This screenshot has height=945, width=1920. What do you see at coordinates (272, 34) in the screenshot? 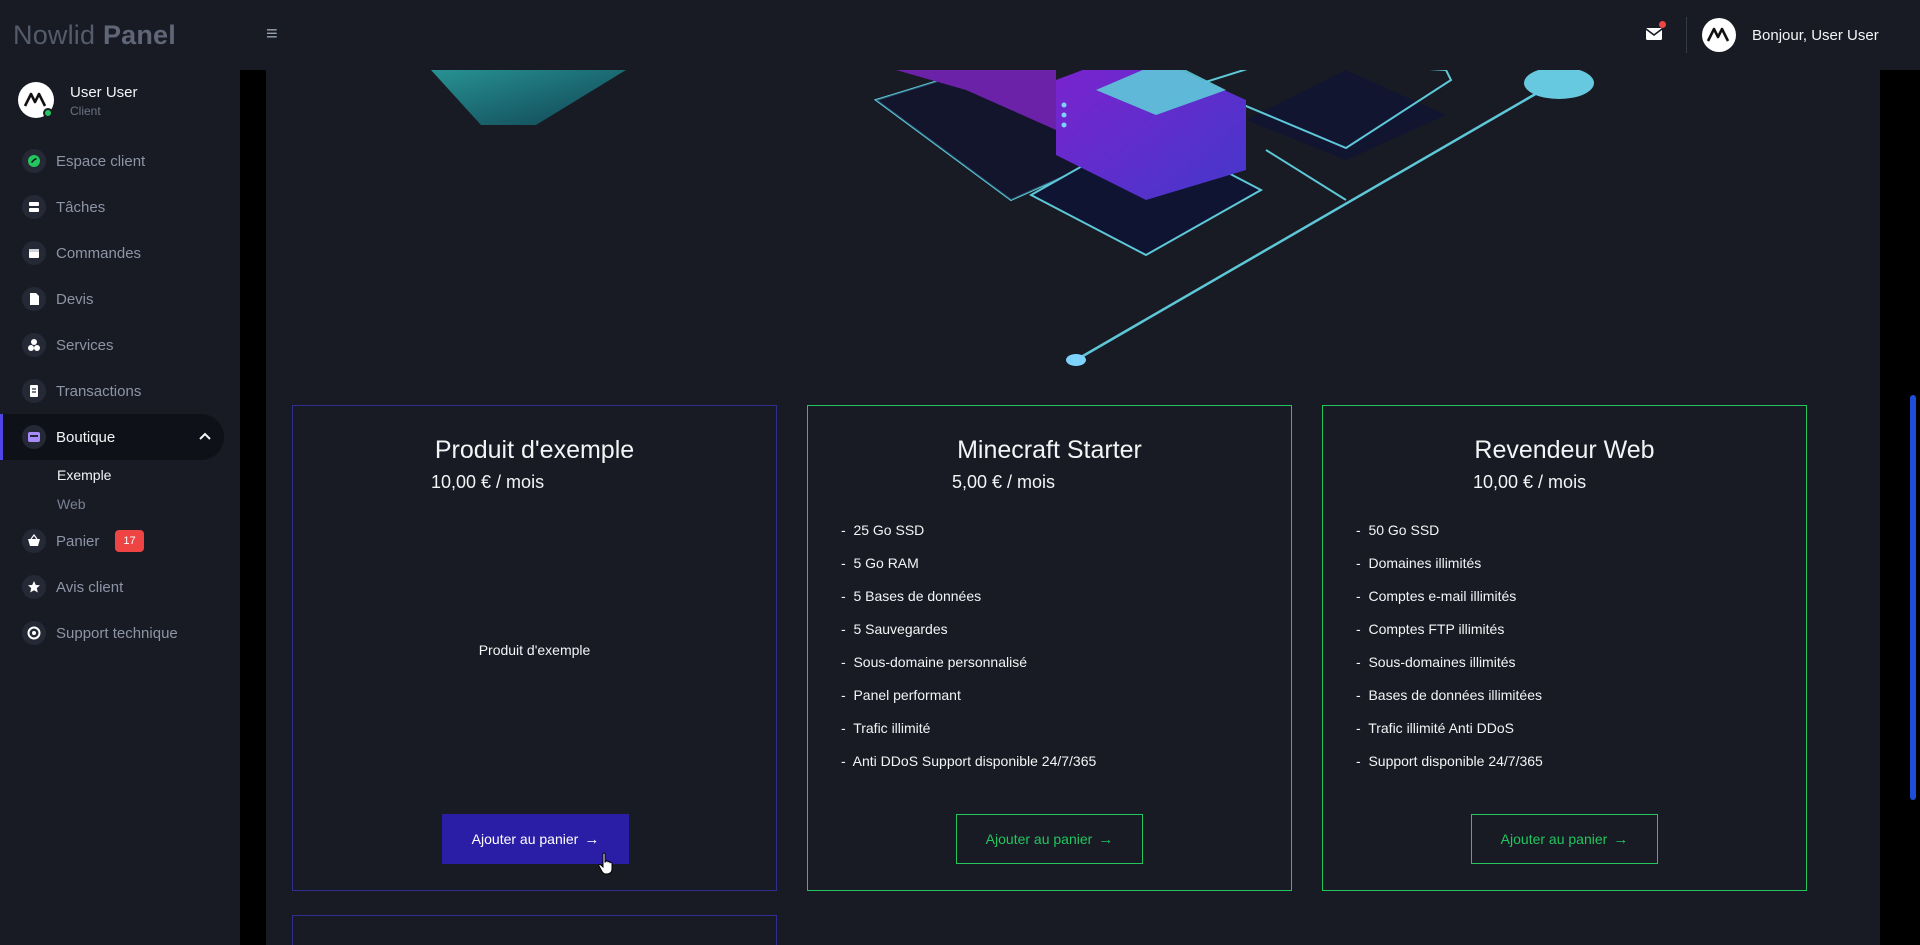
I see `menu-toggle-icon: ≡` at bounding box center [272, 34].